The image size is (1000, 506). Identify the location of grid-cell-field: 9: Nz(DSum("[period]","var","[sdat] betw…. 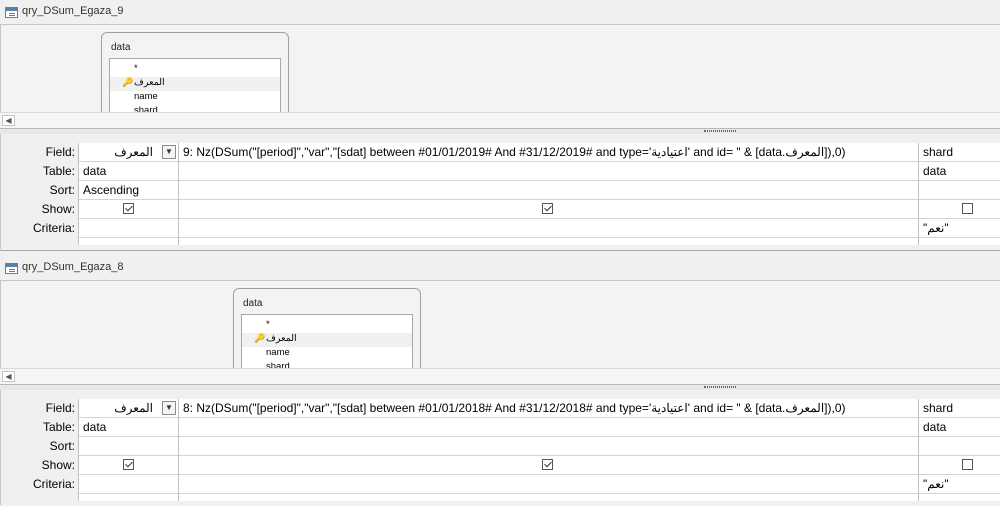
(548, 152).